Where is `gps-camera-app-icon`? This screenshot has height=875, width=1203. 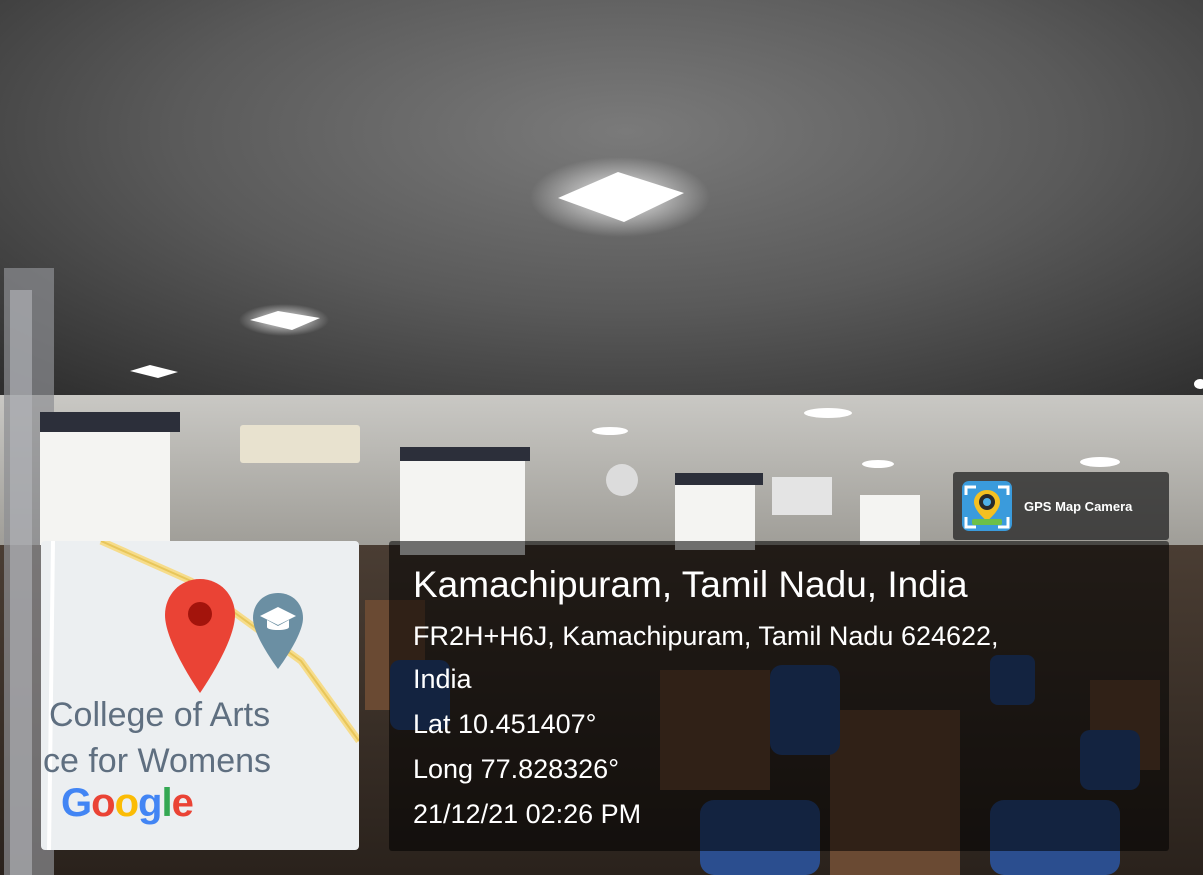
gps-camera-app-icon is located at coordinates (987, 506).